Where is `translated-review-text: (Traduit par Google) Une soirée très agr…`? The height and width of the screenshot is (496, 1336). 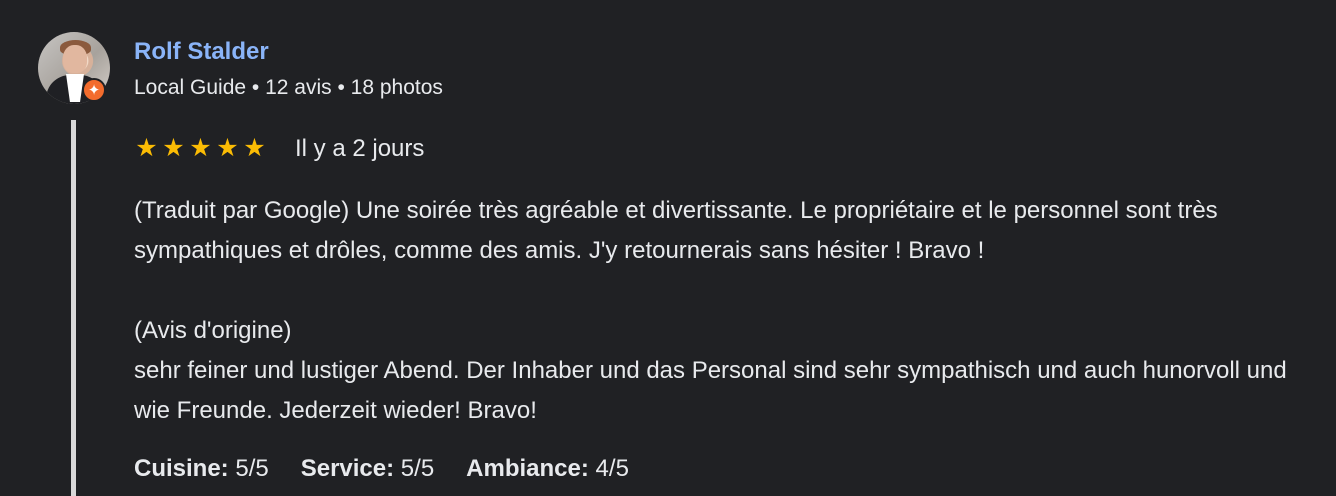 translated-review-text: (Traduit par Google) Une soirée très agr… is located at coordinates (676, 230).